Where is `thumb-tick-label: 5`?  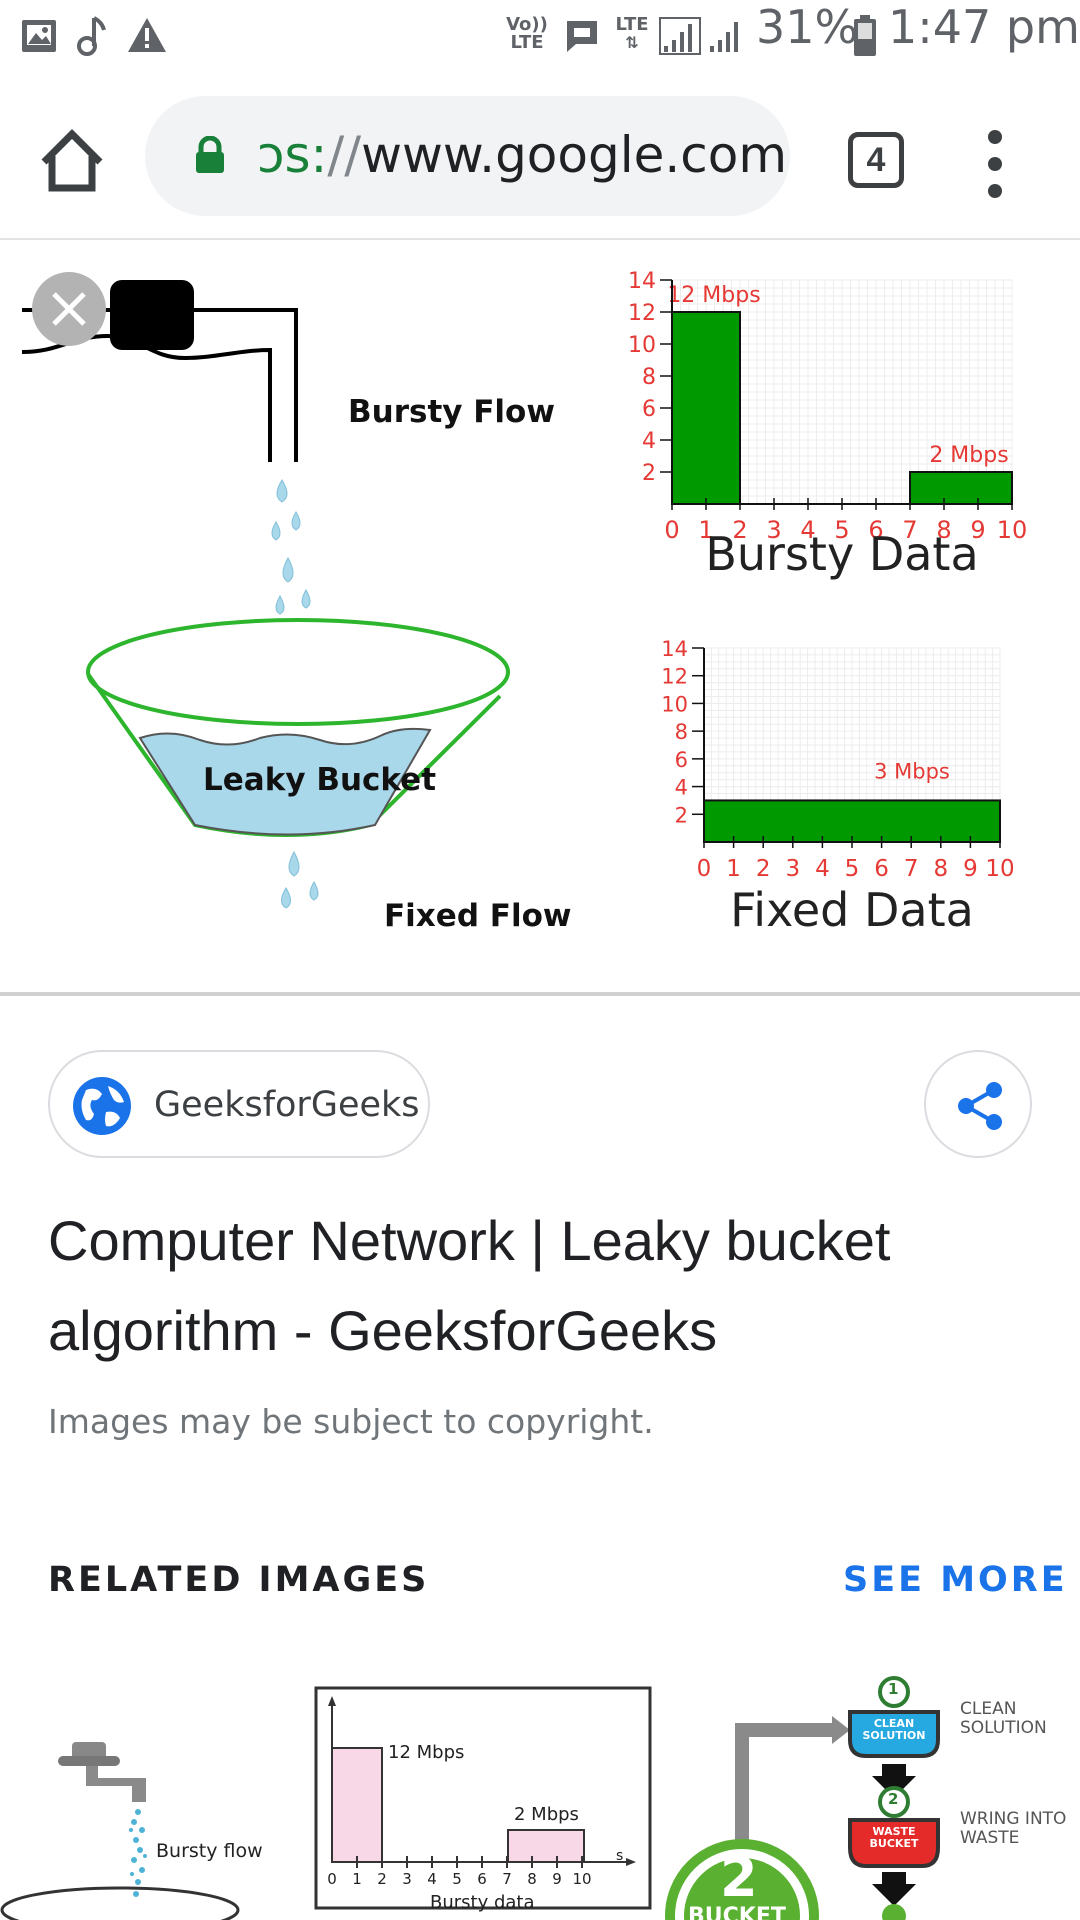
thumb-tick-label: 5 is located at coordinates (457, 1879).